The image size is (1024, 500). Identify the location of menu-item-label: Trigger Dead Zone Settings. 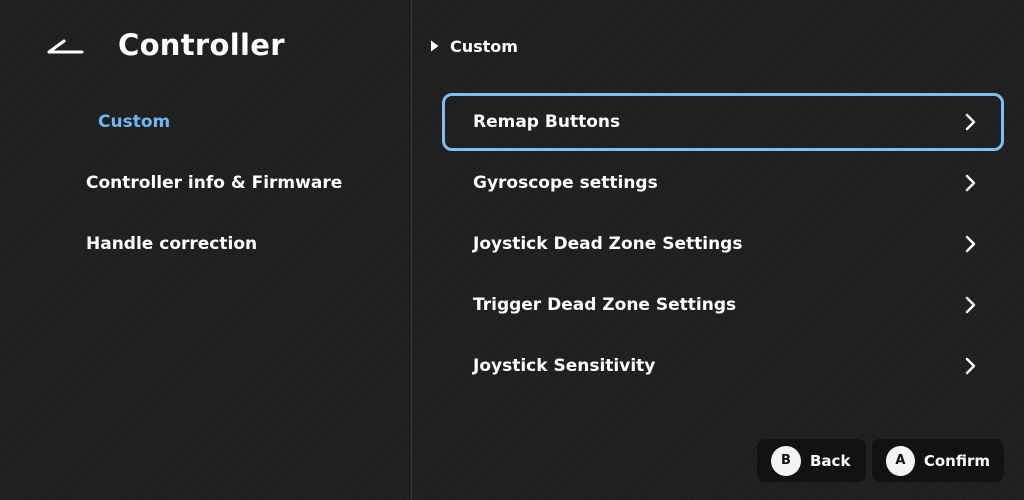
(605, 305).